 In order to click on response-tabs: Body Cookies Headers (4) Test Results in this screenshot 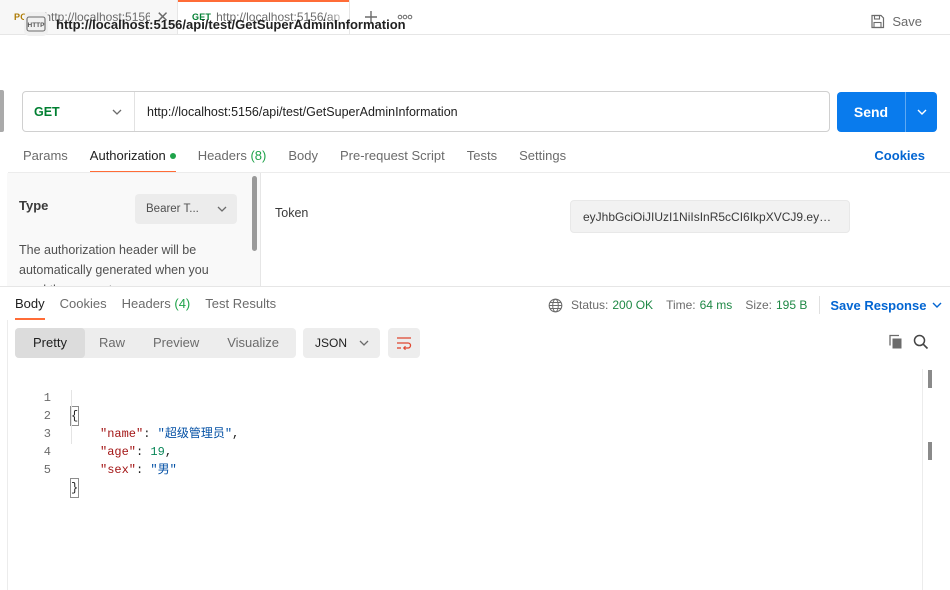, I will do `click(153, 304)`.